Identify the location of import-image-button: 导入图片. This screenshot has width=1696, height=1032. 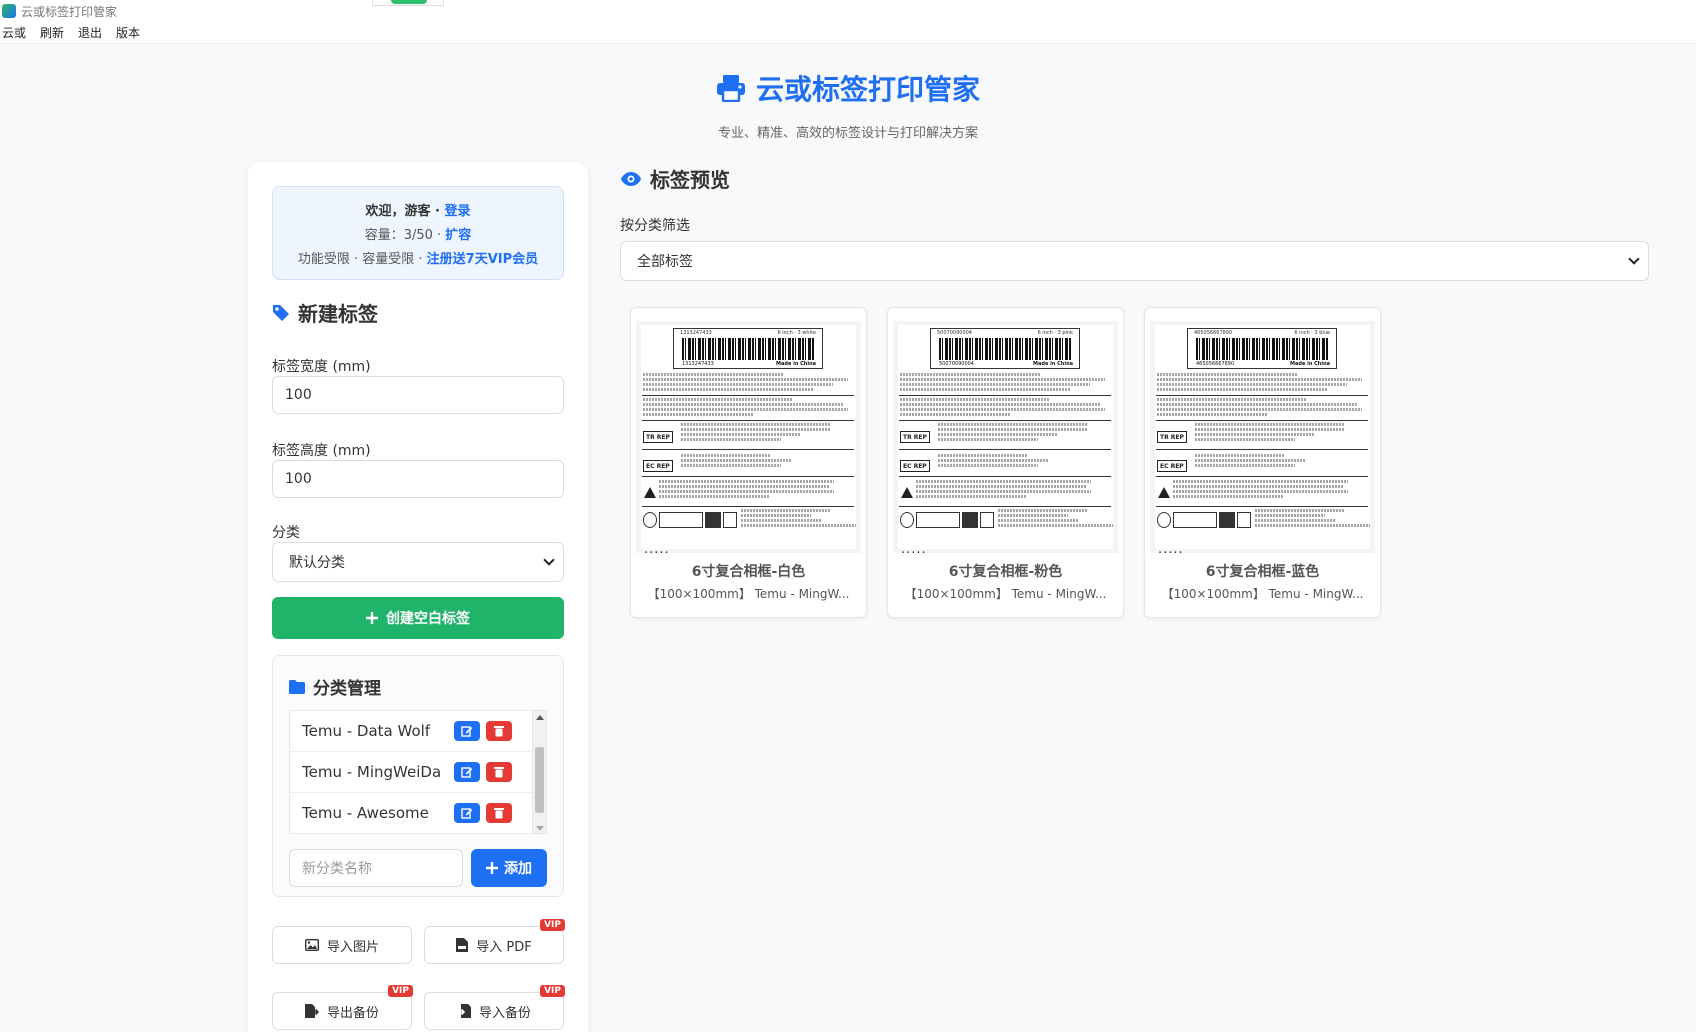
(342, 945).